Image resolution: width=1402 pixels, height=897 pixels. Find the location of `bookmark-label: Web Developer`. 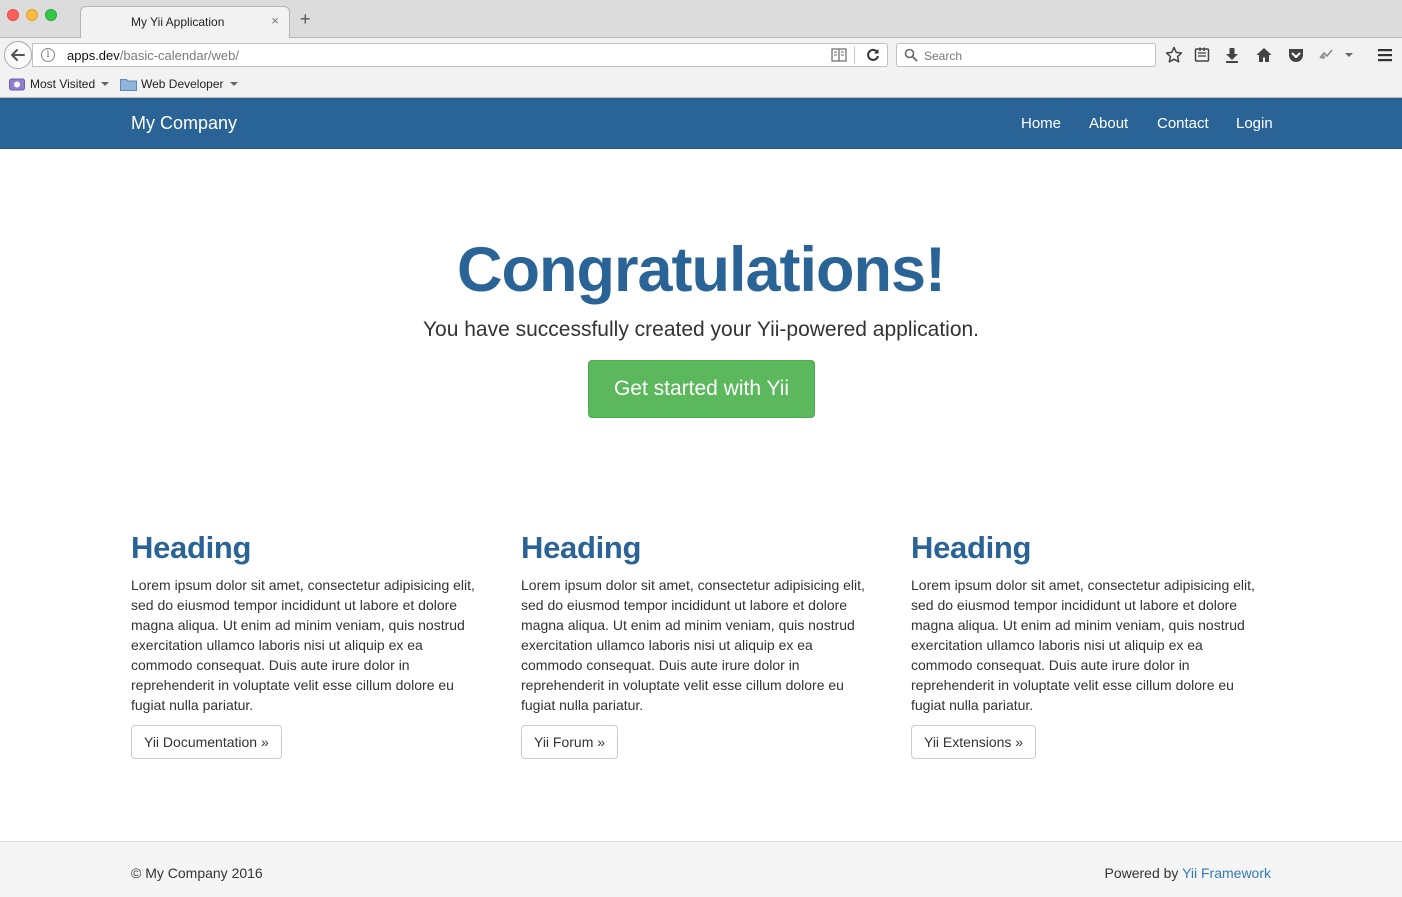

bookmark-label: Web Developer is located at coordinates (182, 84).